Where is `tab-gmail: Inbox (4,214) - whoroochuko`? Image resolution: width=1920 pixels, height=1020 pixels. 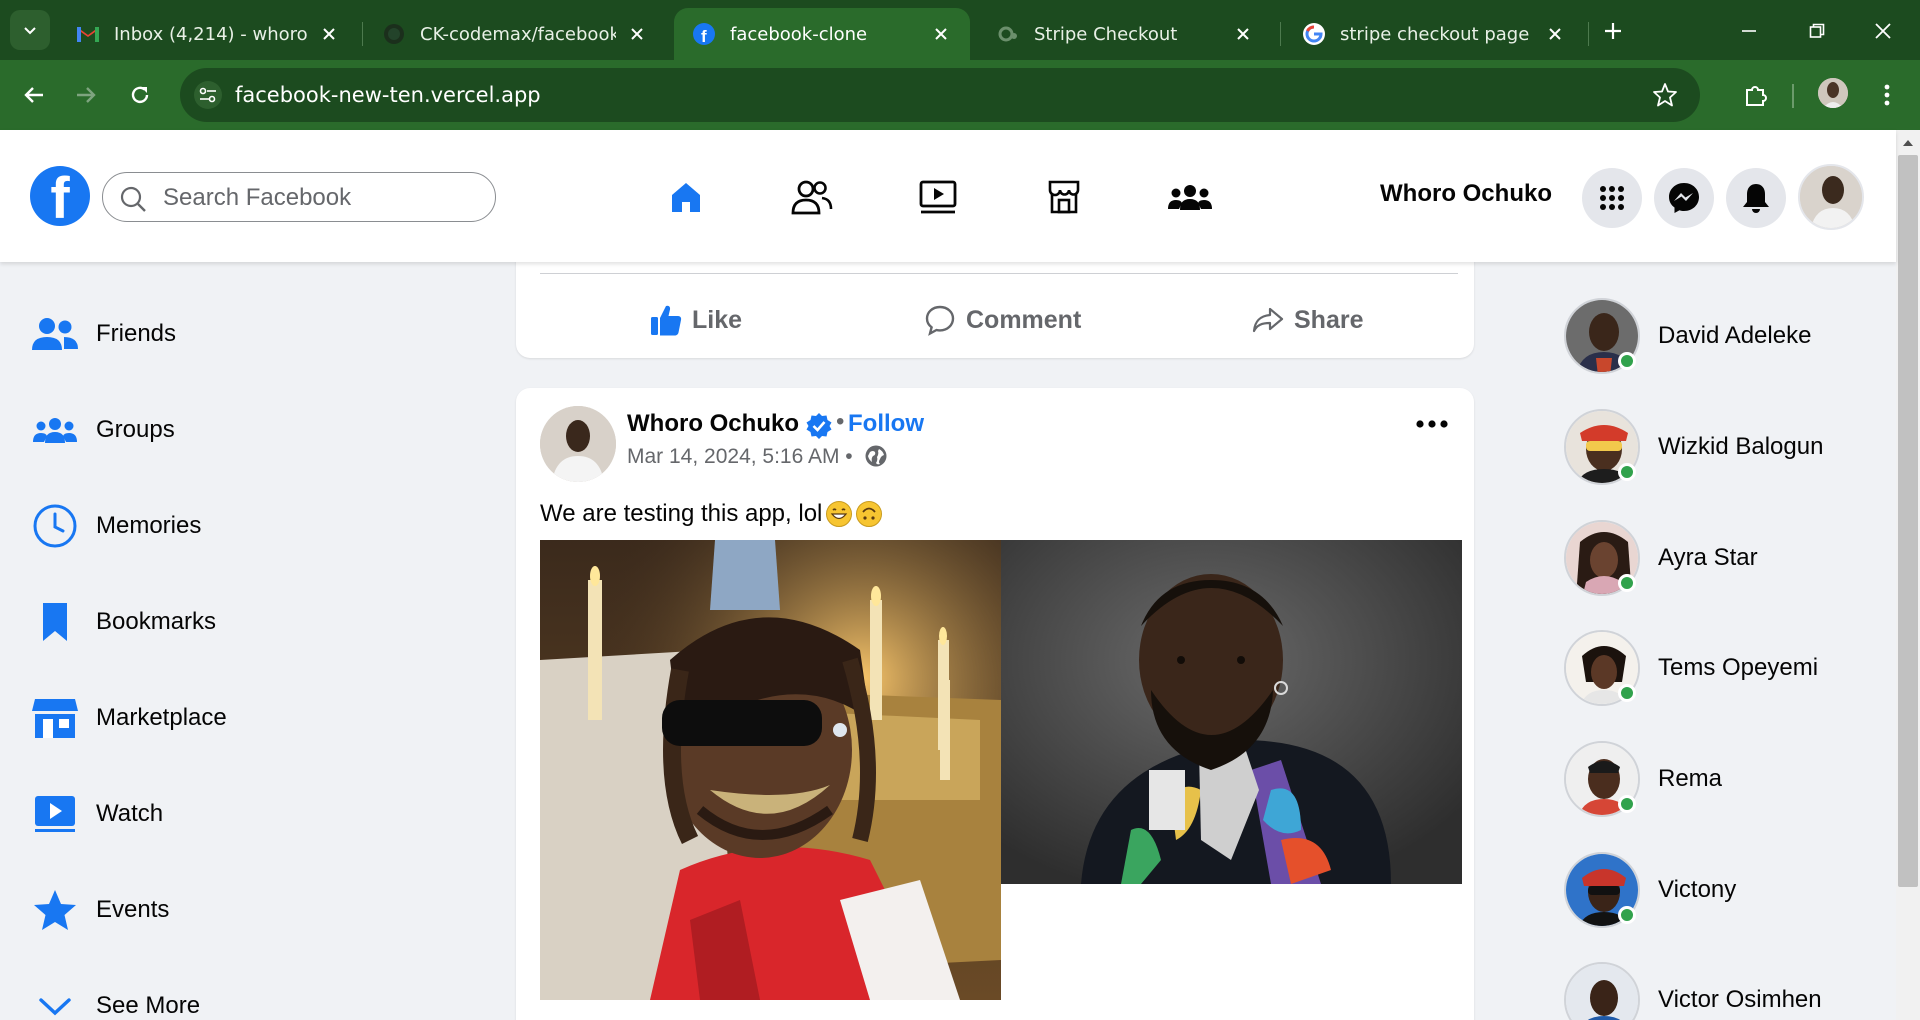
tab-gmail: Inbox (4,214) - whoroochuko is located at coordinates (208, 34).